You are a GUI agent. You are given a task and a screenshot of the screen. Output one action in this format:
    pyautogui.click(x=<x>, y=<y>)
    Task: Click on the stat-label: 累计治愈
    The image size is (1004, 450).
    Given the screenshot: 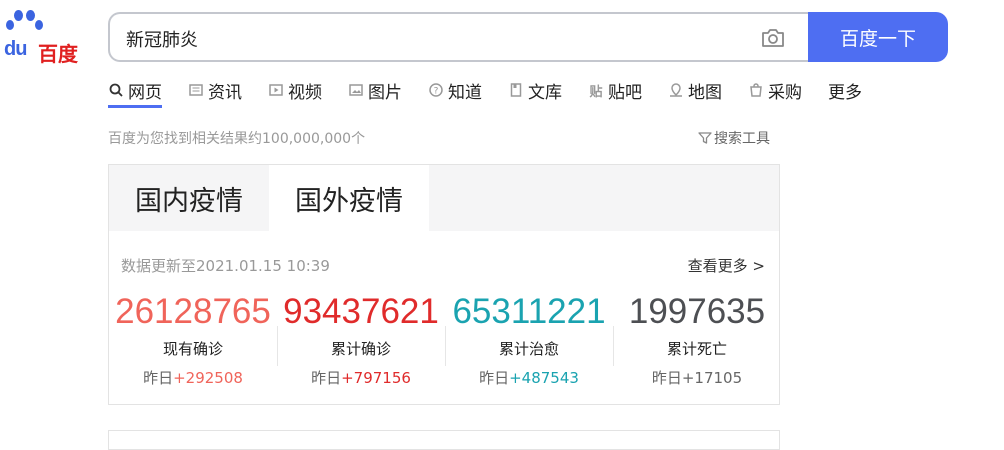 What is the action you would take?
    pyautogui.click(x=528, y=349)
    